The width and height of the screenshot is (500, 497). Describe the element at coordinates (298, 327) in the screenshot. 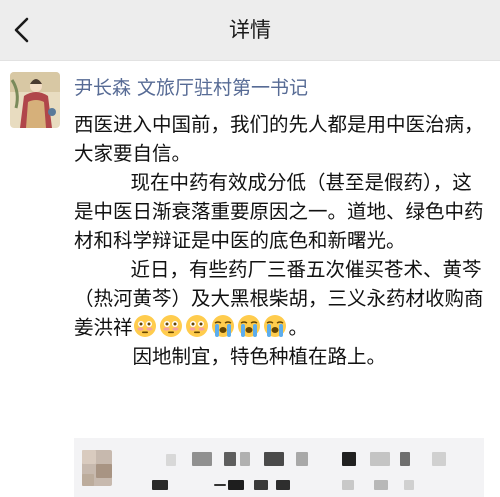

I see `post-period: 。` at that location.